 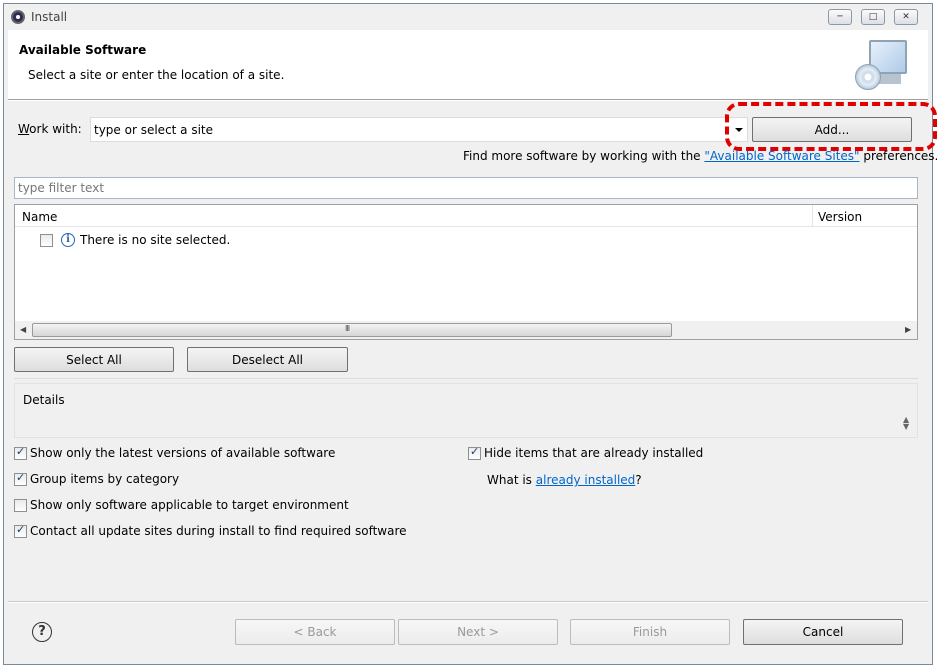 What do you see at coordinates (906, 423) in the screenshot?
I see `details-scroll-icon: ▲ ▼` at bounding box center [906, 423].